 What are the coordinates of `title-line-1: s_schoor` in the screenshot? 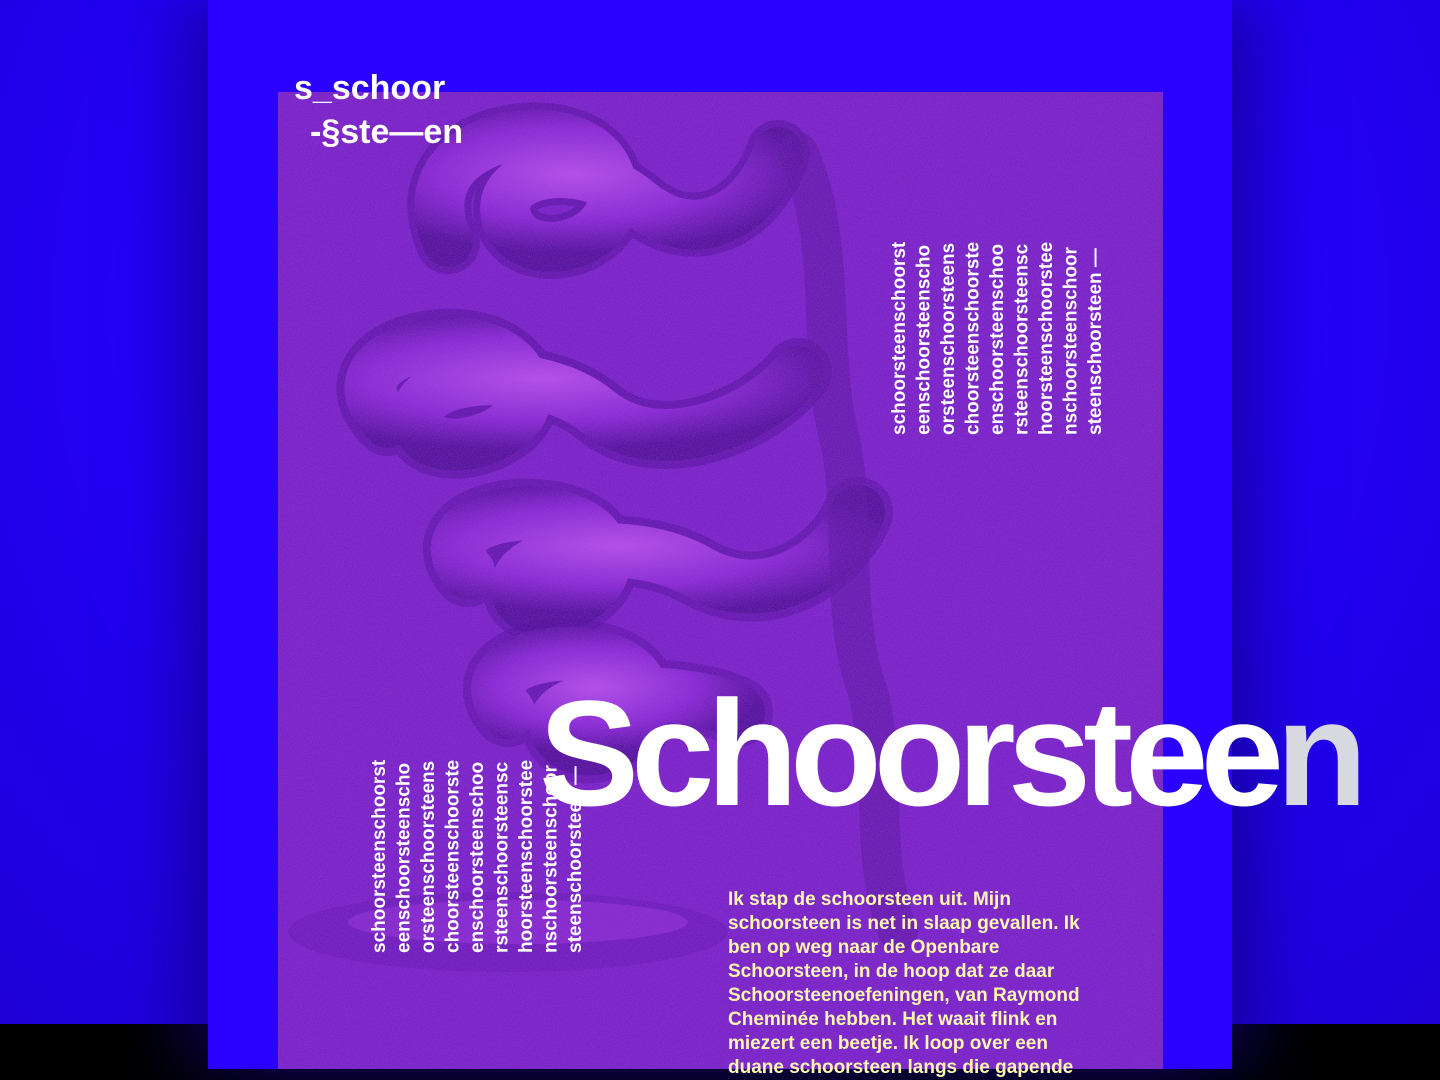 It's located at (370, 88).